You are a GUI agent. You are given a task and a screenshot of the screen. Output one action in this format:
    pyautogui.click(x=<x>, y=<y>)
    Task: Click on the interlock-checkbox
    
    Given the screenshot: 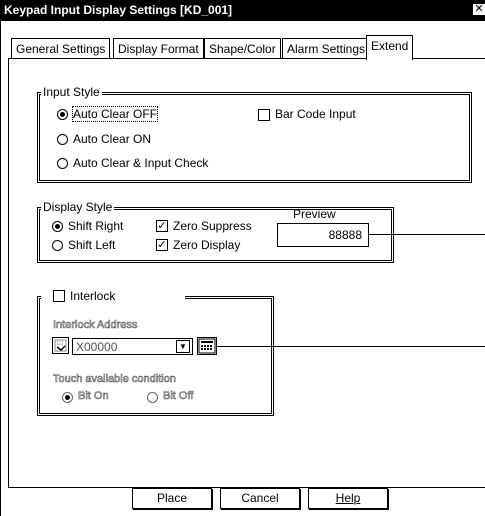 What is the action you would take?
    pyautogui.click(x=59, y=296)
    